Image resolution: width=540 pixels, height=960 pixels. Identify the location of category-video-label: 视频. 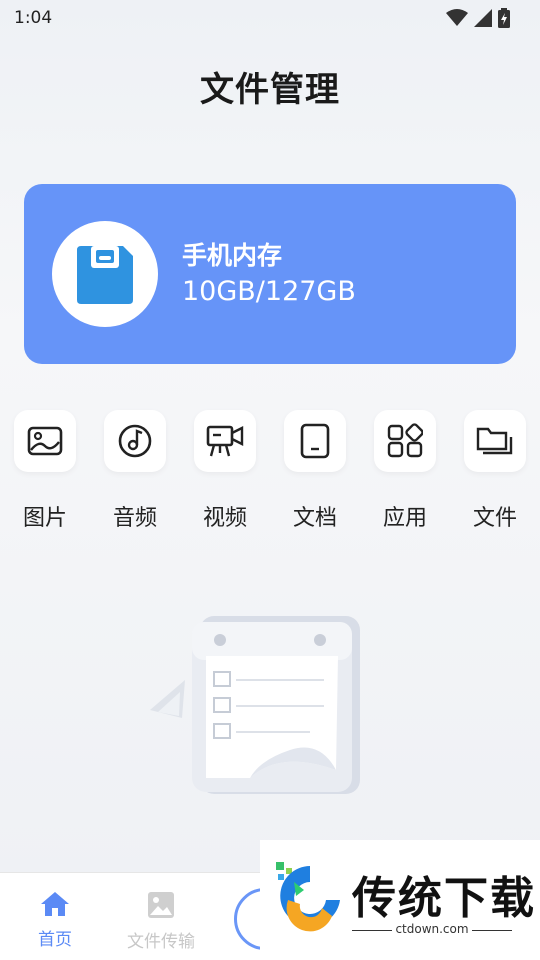
(224, 518).